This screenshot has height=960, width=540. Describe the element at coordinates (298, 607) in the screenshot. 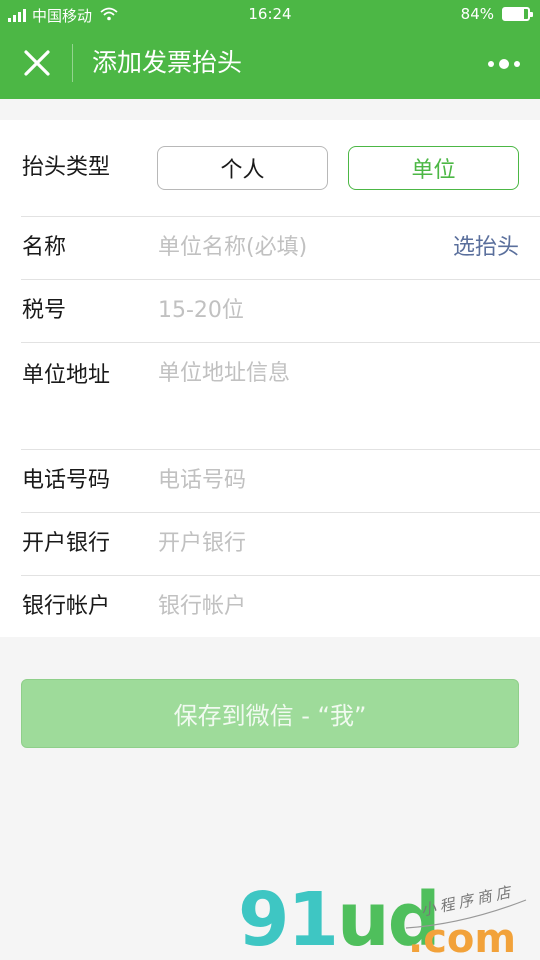

I see `account-input` at that location.